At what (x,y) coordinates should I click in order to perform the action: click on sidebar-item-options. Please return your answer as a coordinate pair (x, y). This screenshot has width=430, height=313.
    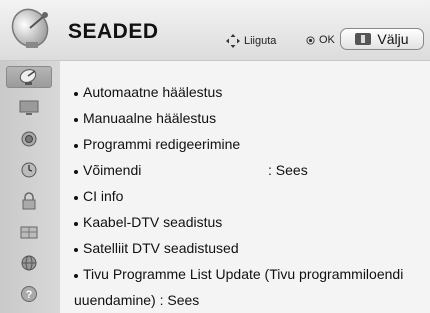
    Looking at the image, I should click on (29, 232).